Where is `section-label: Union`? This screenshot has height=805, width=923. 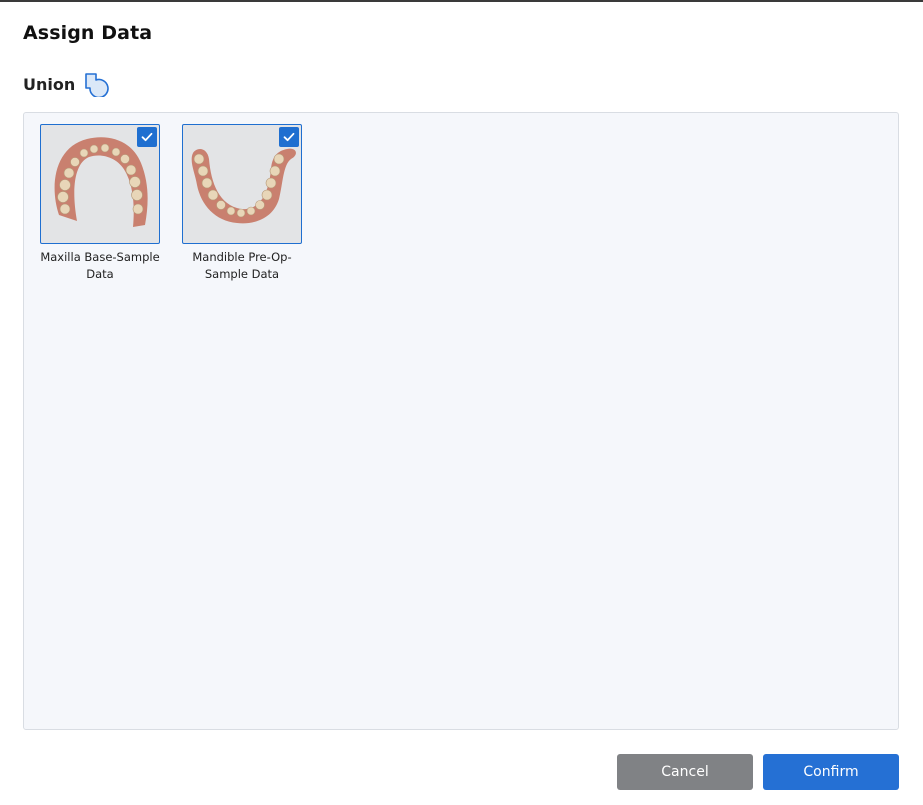 section-label: Union is located at coordinates (49, 84).